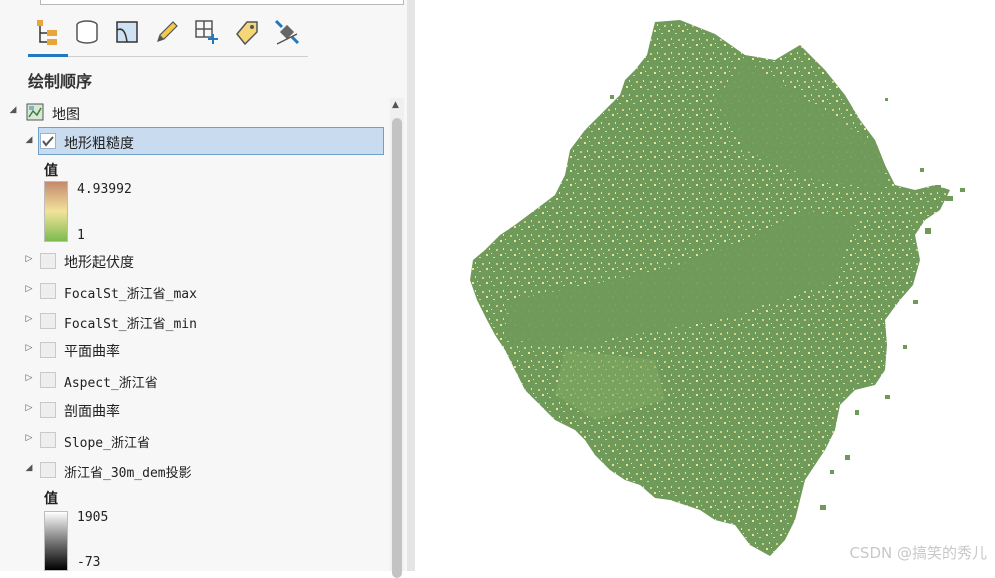 The width and height of the screenshot is (995, 578). Describe the element at coordinates (411, 285) in the screenshot. I see `pane-splitter` at that location.